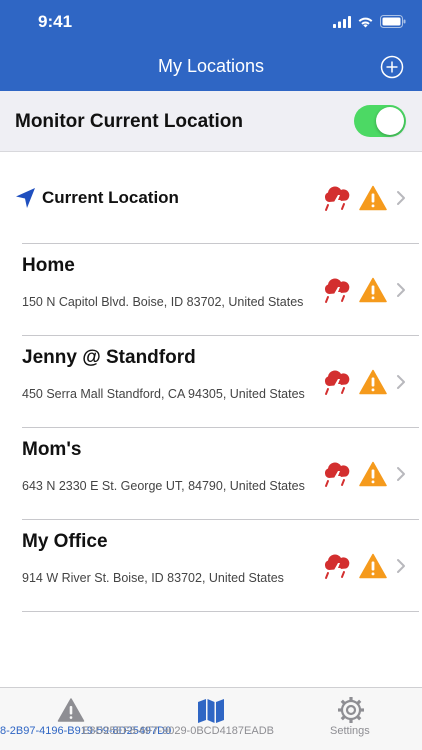 This screenshot has height=750, width=422. Describe the element at coordinates (350, 731) in the screenshot. I see `tab-label: Settings` at that location.